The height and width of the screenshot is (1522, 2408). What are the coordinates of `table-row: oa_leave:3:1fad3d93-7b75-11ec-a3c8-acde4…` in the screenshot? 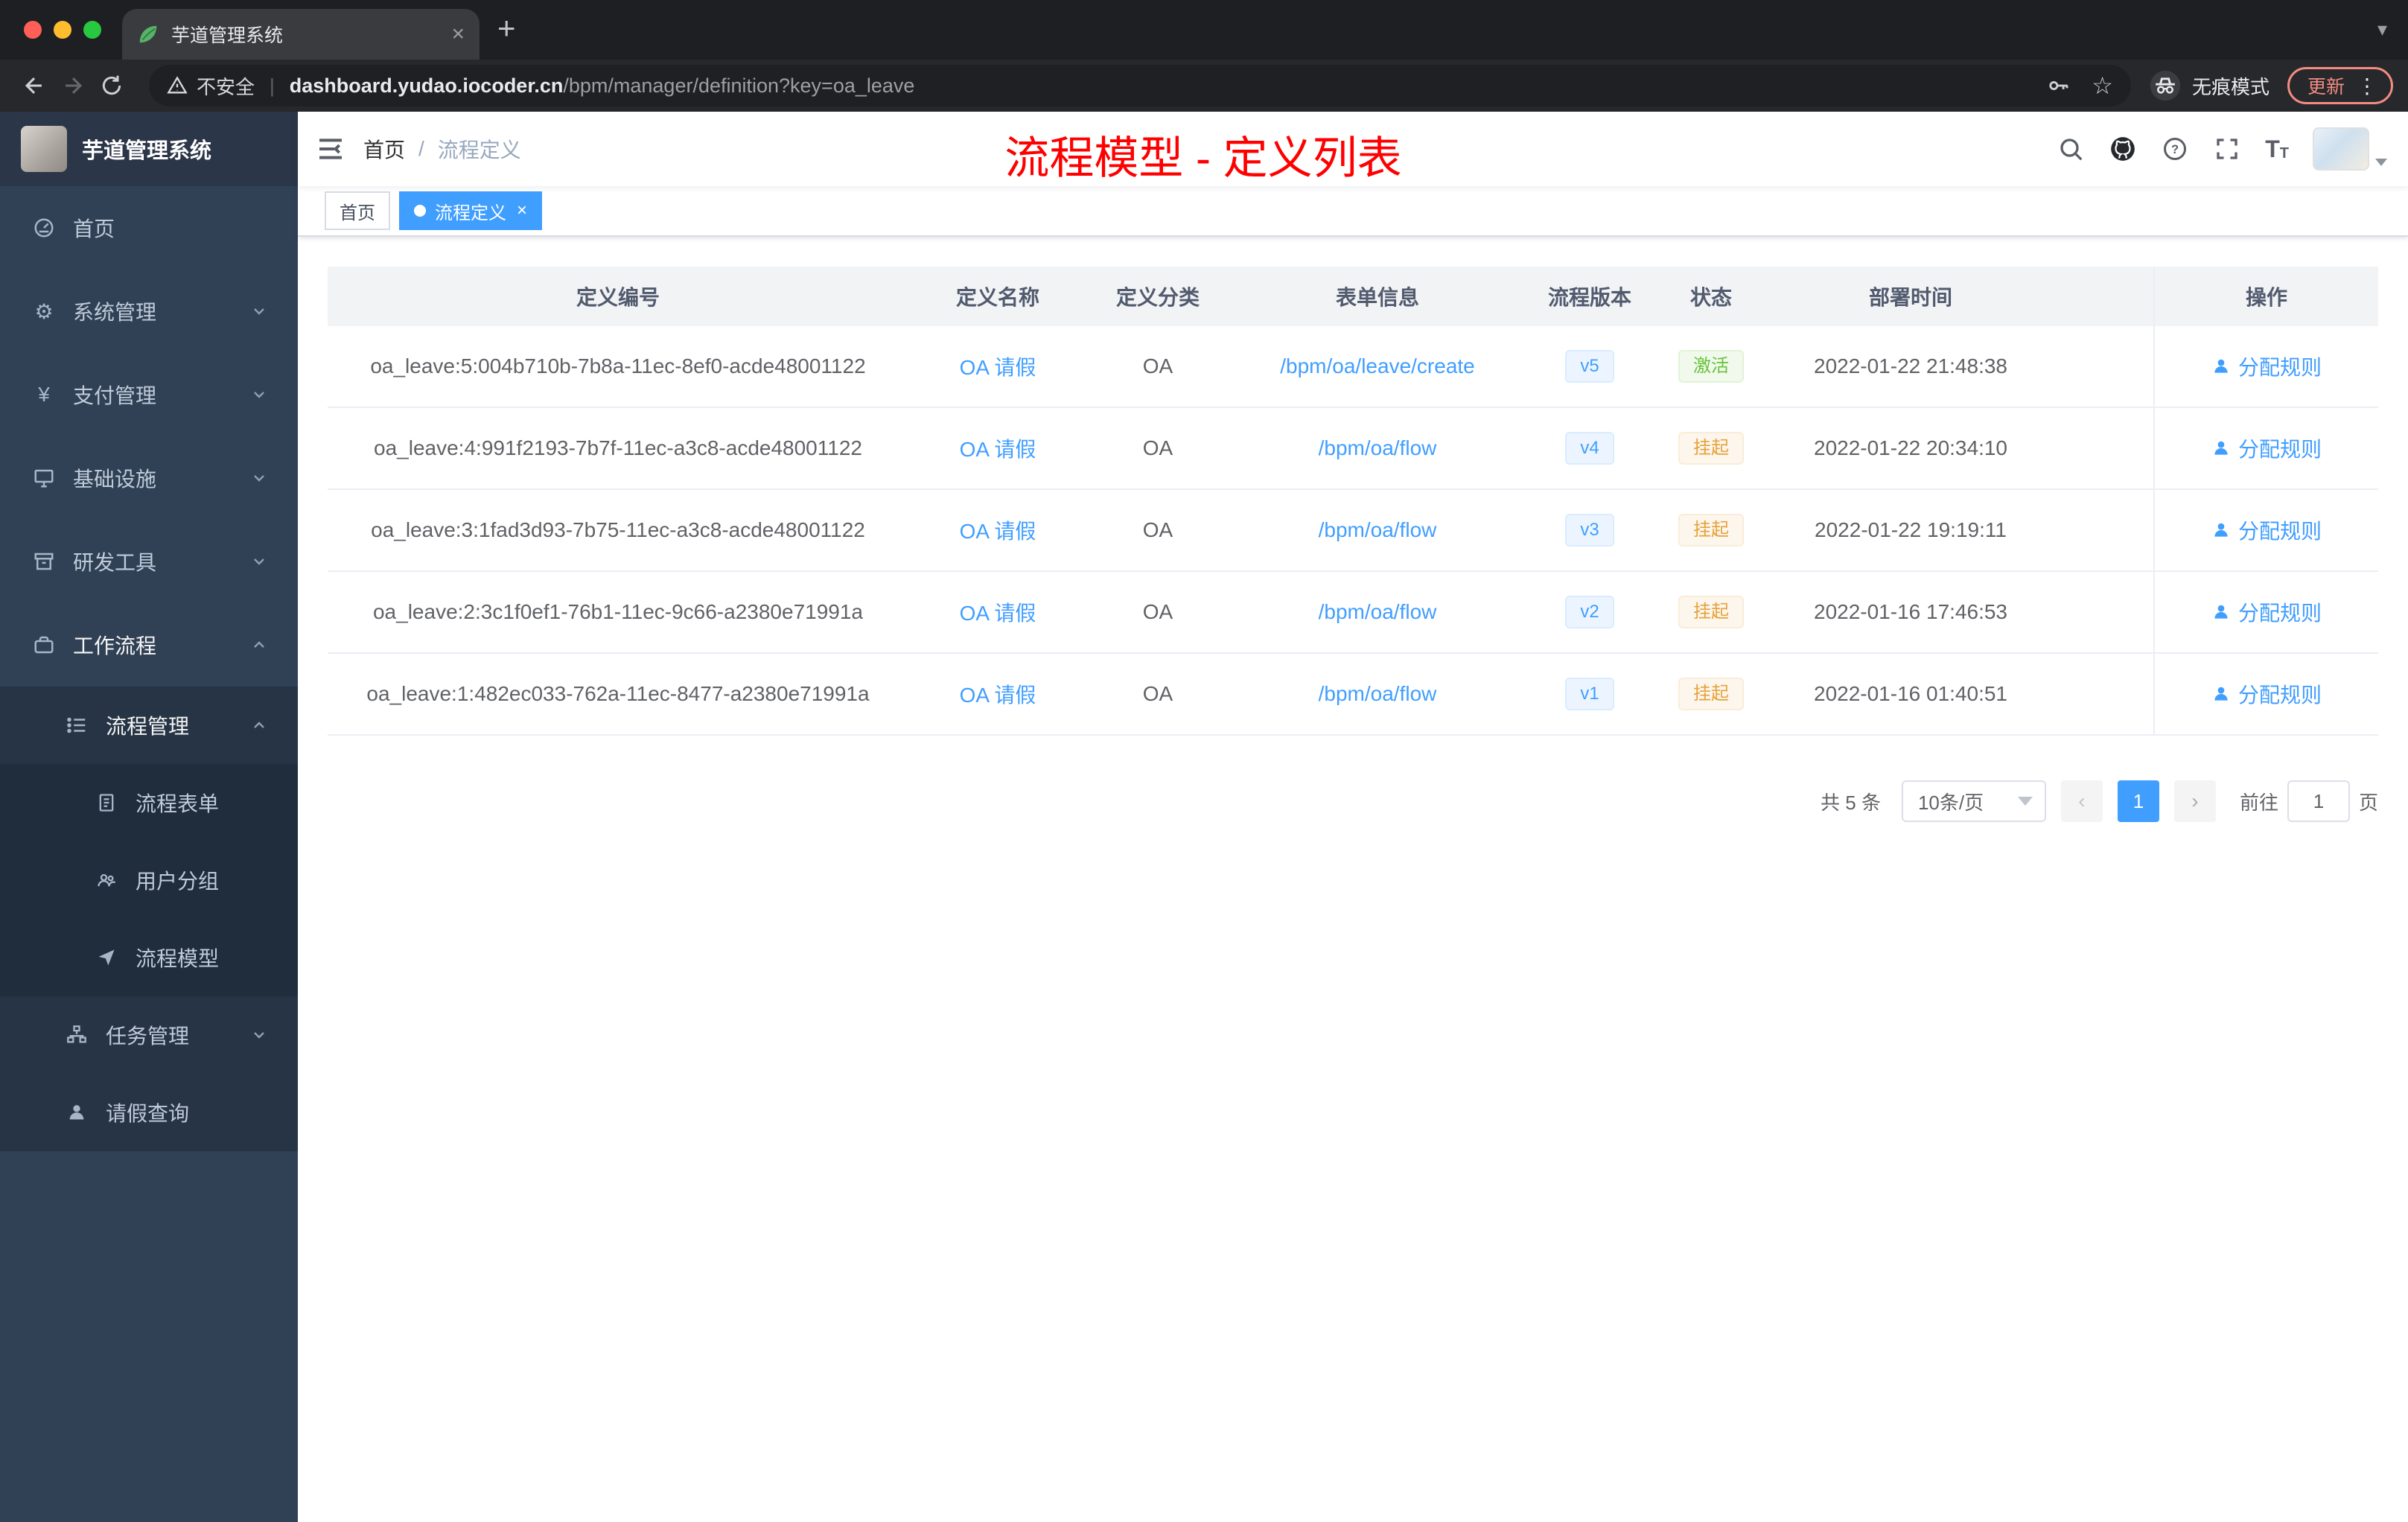 It's located at (1353, 531).